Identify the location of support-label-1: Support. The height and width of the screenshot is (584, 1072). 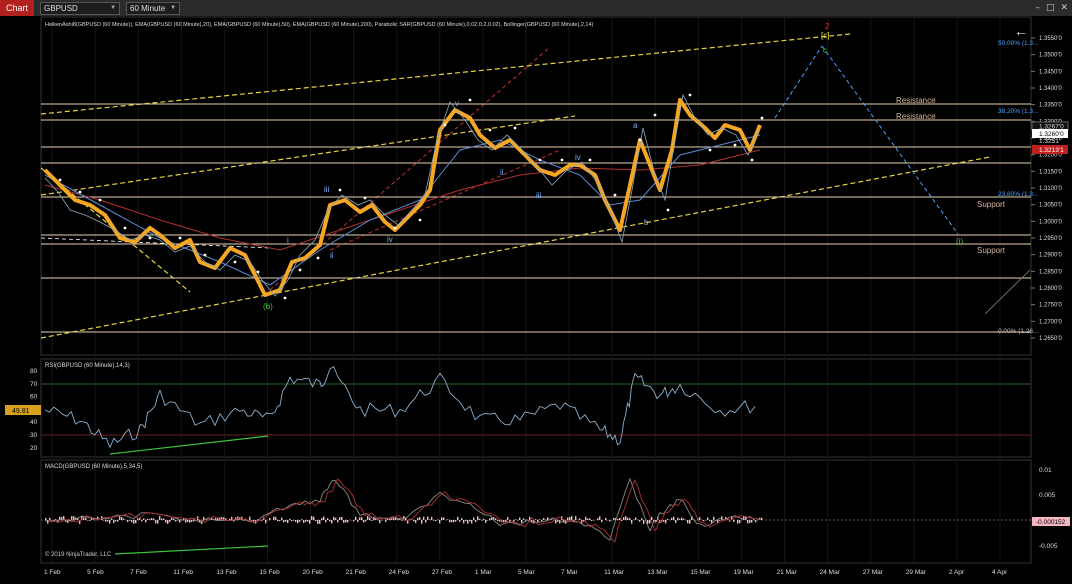
(991, 204).